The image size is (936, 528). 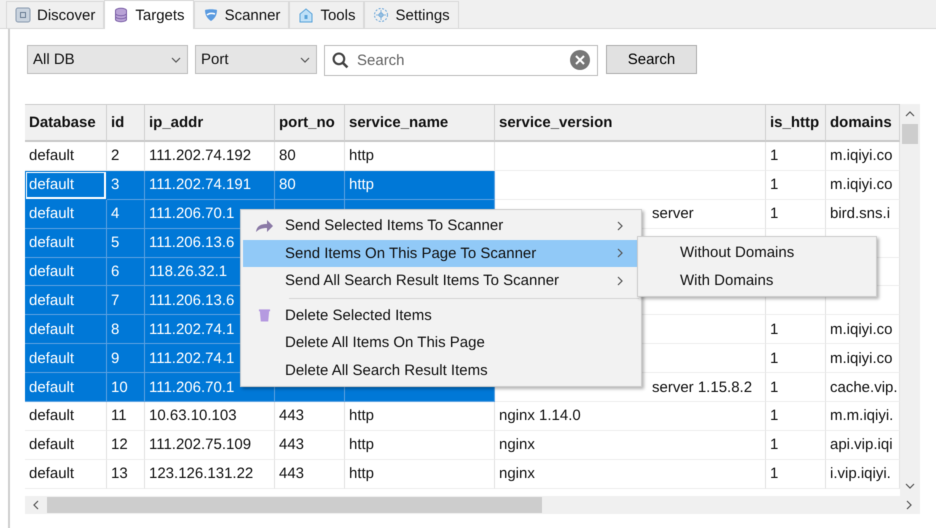 I want to click on table-cell: nginx 1.14.0, so click(x=630, y=416).